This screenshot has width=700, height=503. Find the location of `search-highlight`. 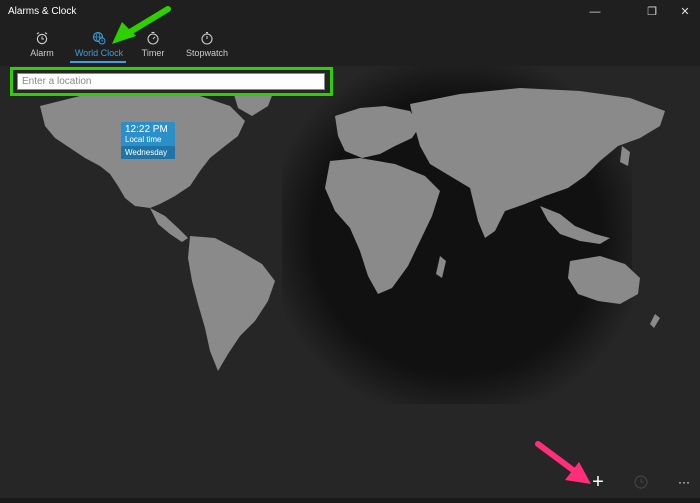

search-highlight is located at coordinates (171, 81).